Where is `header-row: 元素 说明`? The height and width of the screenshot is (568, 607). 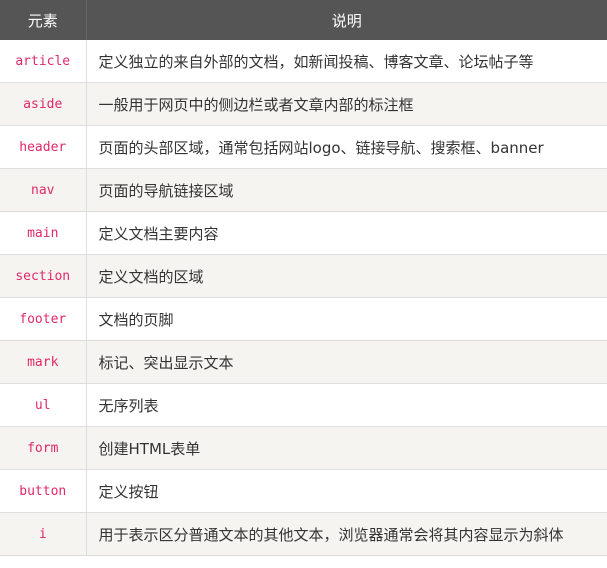
header-row: 元素 说明 is located at coordinates (303, 20).